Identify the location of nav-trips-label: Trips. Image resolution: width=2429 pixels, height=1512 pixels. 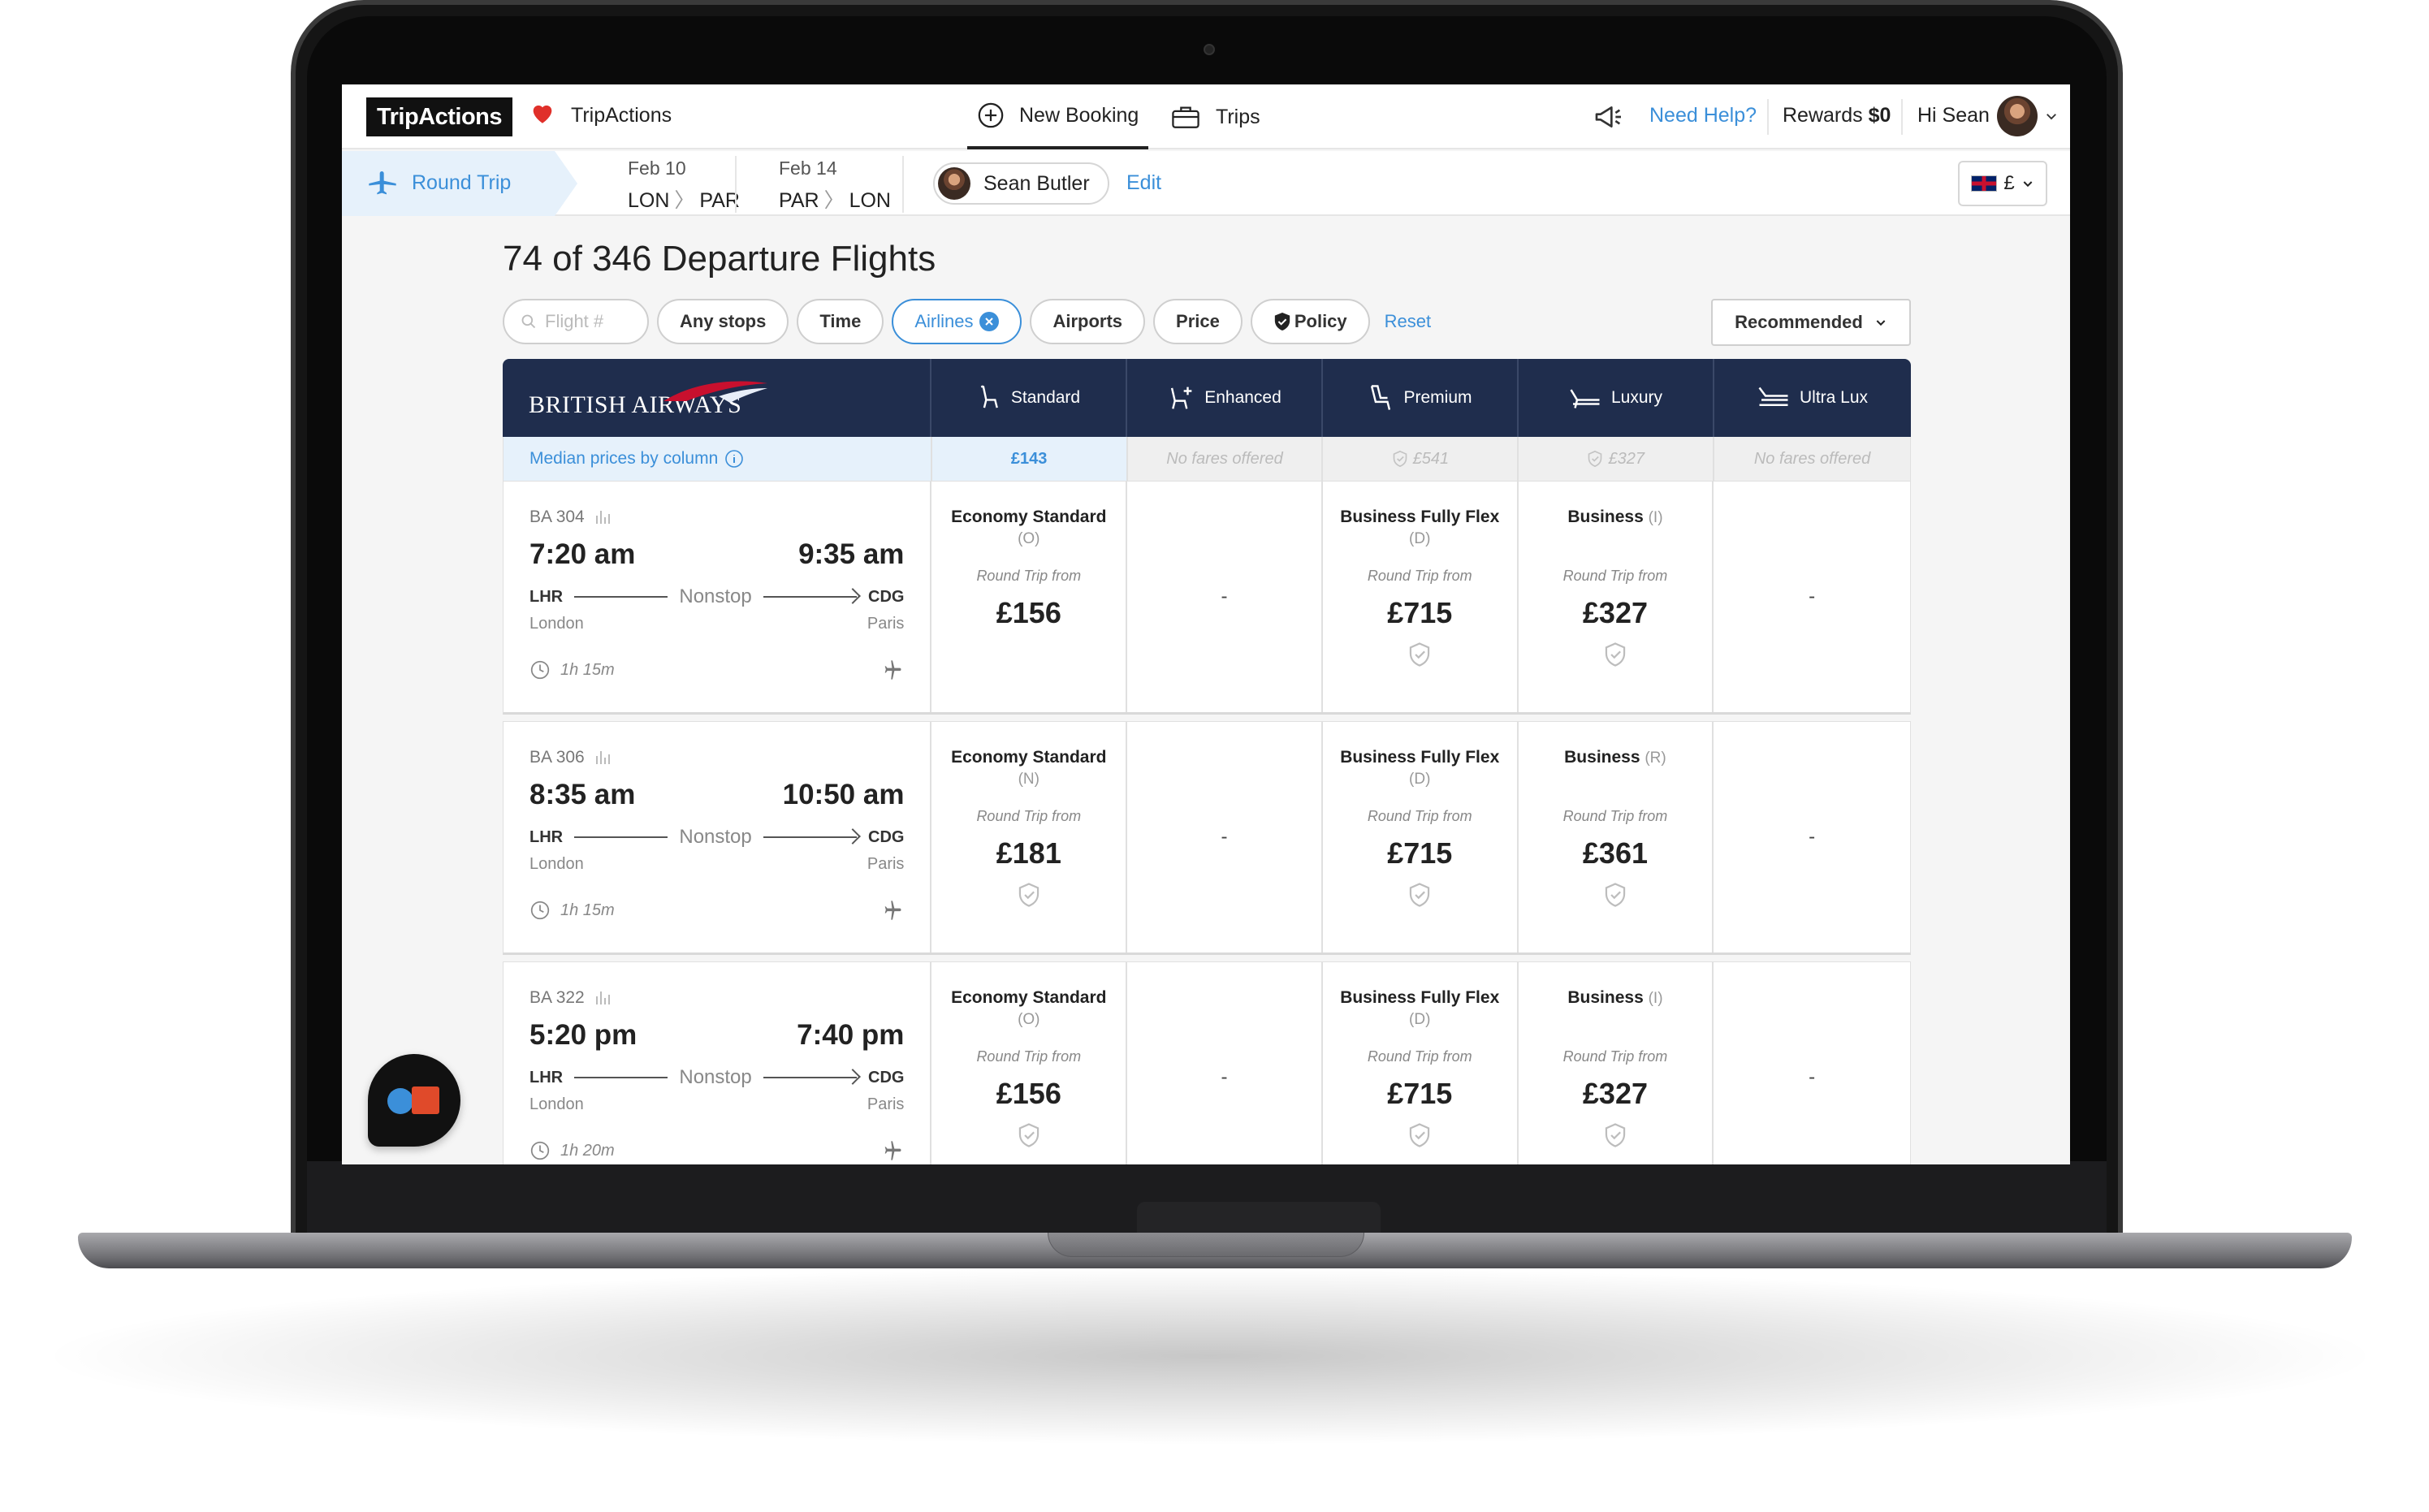
(1238, 116).